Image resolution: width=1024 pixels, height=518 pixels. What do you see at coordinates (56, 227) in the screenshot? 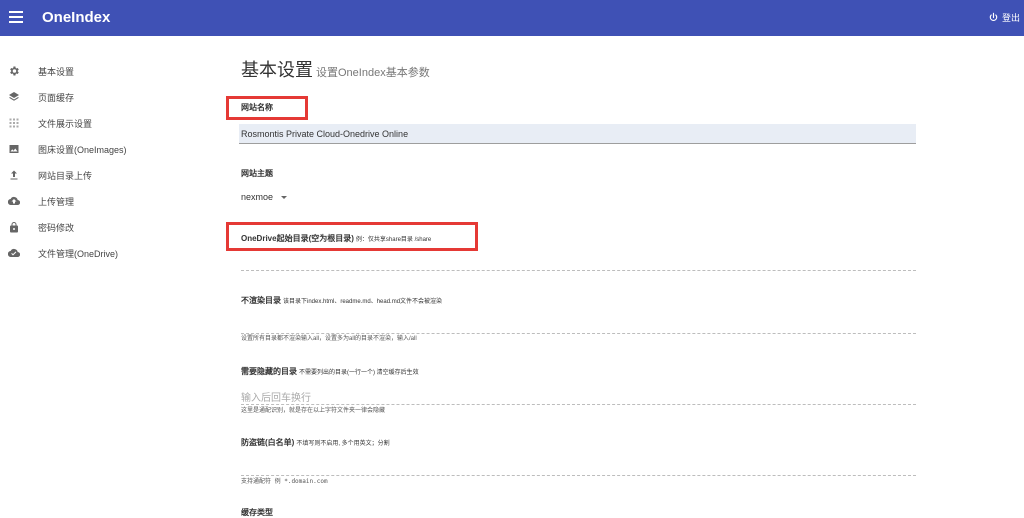
I see `sidebar-item-label: 密码修改` at bounding box center [56, 227].